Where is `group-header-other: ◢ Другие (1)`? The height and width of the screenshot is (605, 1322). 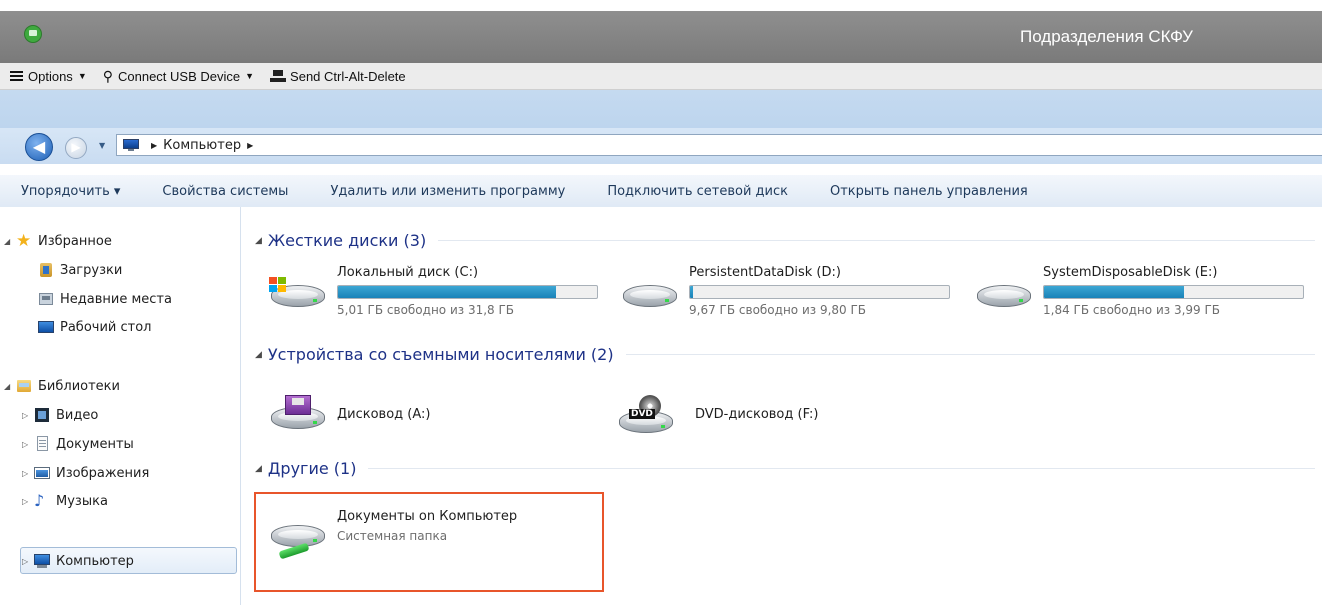
group-header-other: ◢ Другие (1) is located at coordinates (785, 468).